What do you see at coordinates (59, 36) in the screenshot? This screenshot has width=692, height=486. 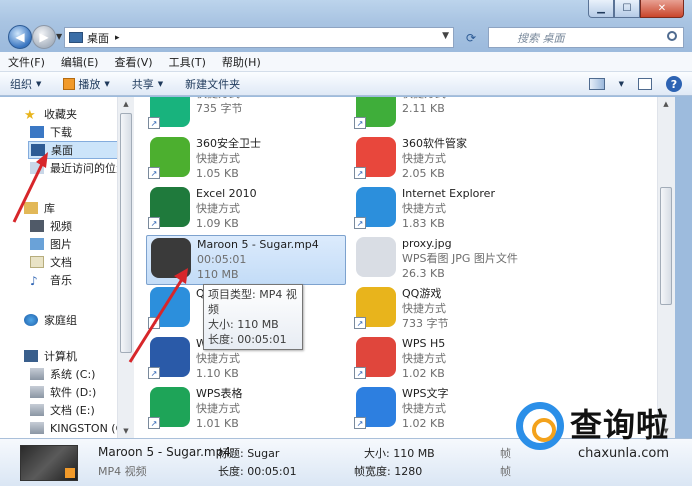 I see `recent-pages-dropdown: ▼` at bounding box center [59, 36].